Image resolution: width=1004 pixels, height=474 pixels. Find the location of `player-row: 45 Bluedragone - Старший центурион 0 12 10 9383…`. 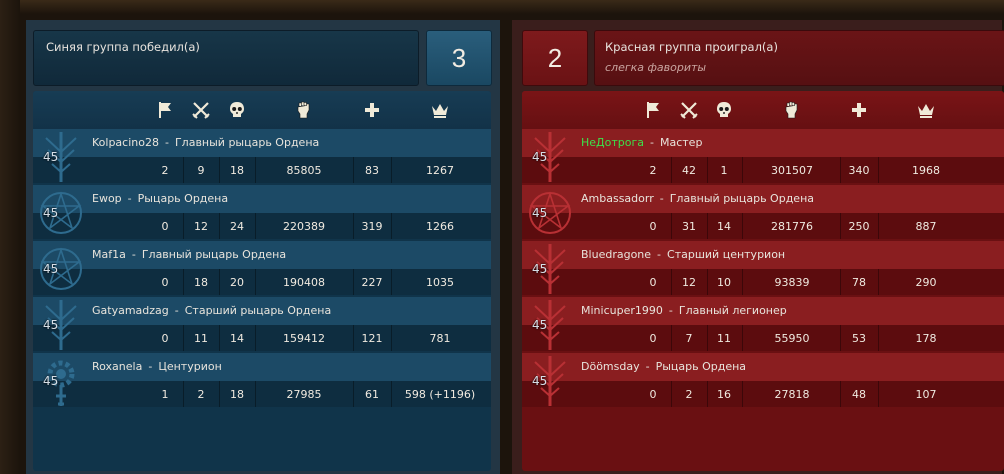

player-row: 45 Bluedragone - Старший центурион 0 12 10 9383… is located at coordinates (763, 269).